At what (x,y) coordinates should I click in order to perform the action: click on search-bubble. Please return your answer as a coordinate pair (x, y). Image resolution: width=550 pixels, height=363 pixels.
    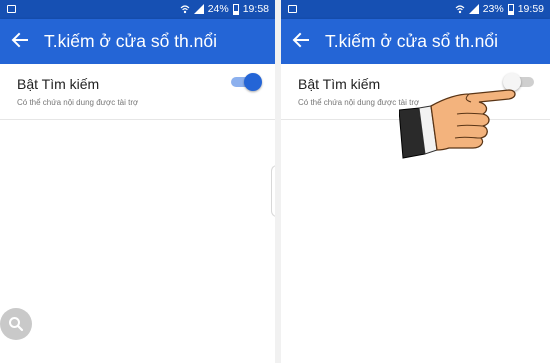
    Looking at the image, I should click on (16, 324).